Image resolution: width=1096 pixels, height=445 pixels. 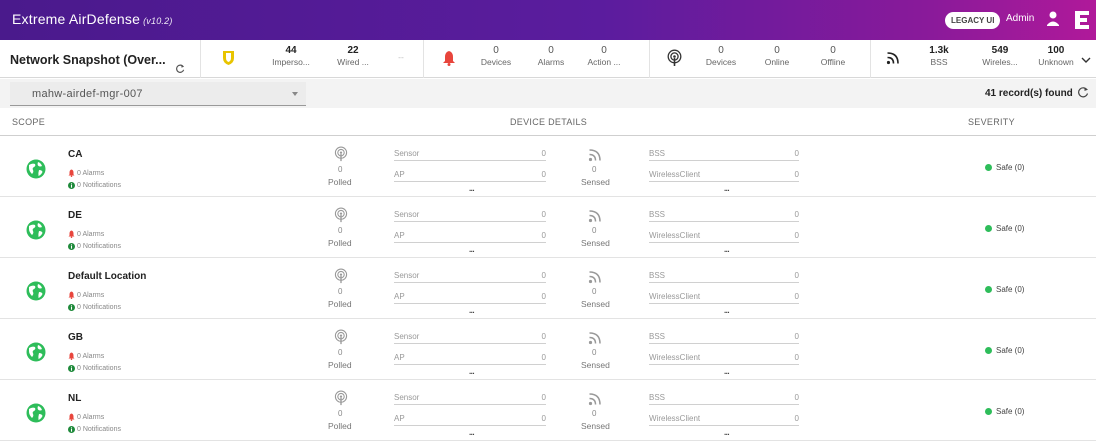 I want to click on brand-icon, so click(x=1082, y=20).